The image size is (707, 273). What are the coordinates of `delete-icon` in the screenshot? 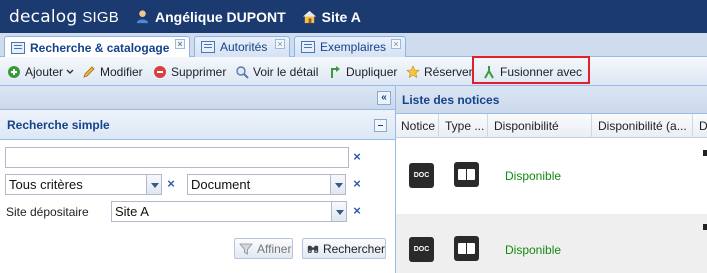 It's located at (160, 71).